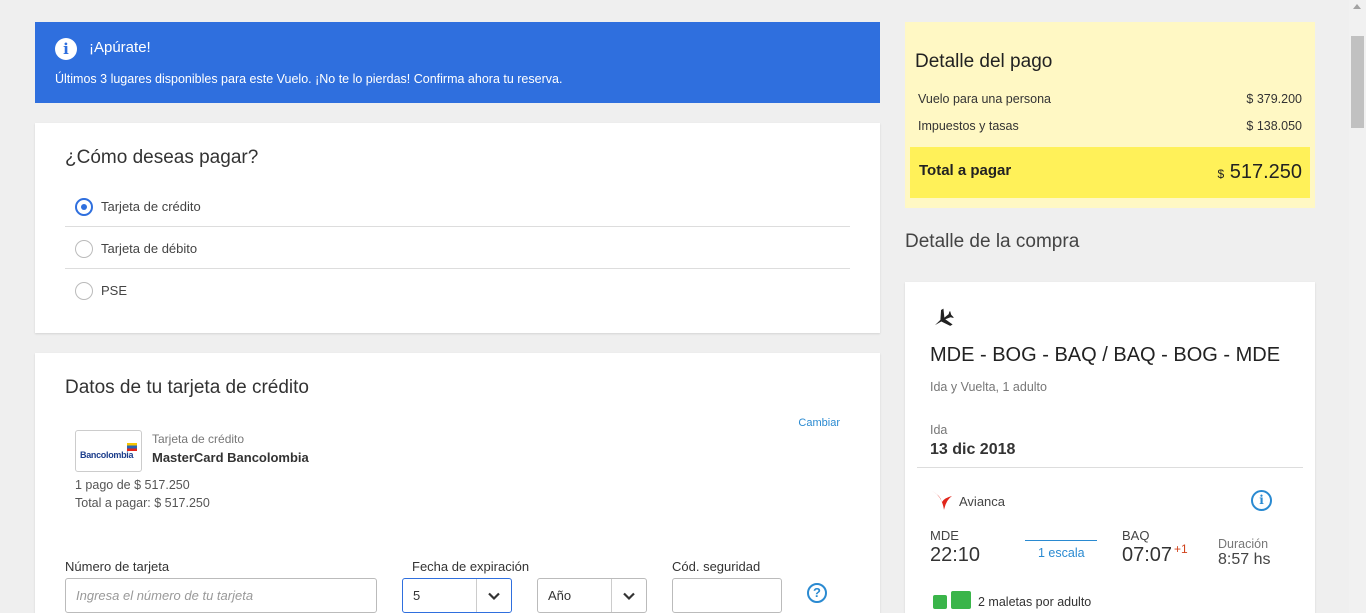 The width and height of the screenshot is (1366, 613). Describe the element at coordinates (968, 126) in the screenshot. I see `summary-row-label: Impuestos y tasas` at that location.